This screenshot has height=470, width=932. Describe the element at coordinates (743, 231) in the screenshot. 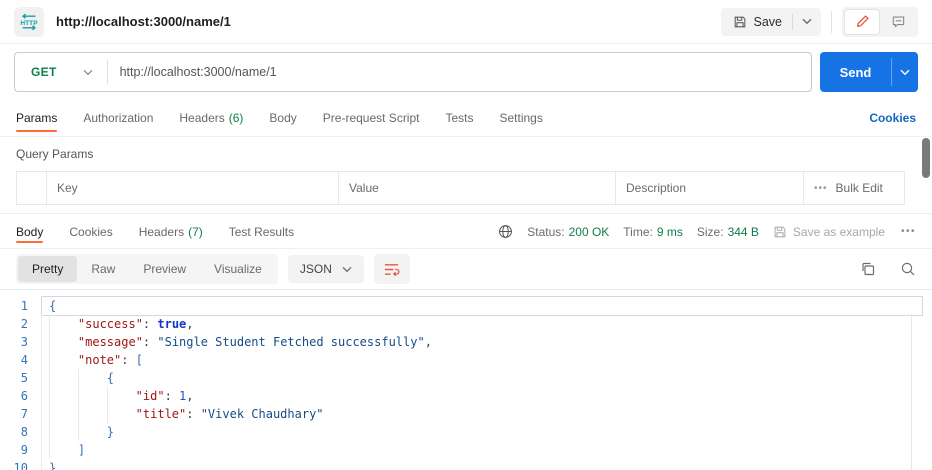

I see `size-value: 344 B` at that location.